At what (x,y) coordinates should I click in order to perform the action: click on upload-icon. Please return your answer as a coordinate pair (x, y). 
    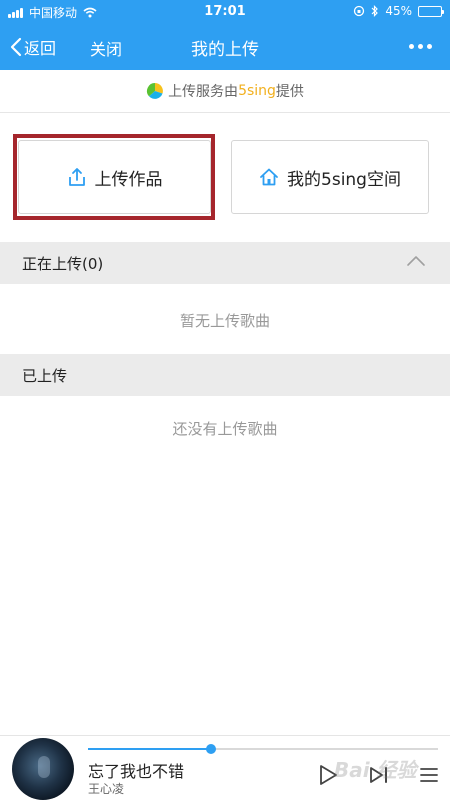
    Looking at the image, I should click on (76, 177).